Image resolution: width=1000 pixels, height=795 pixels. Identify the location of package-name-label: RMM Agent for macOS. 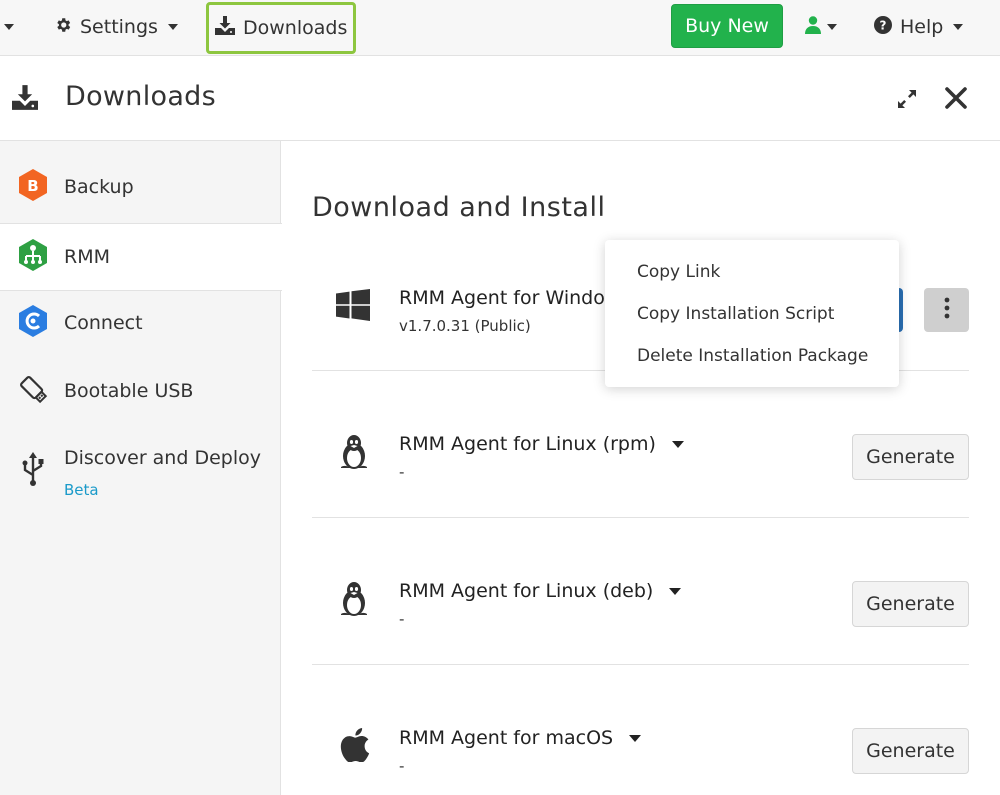
(506, 738).